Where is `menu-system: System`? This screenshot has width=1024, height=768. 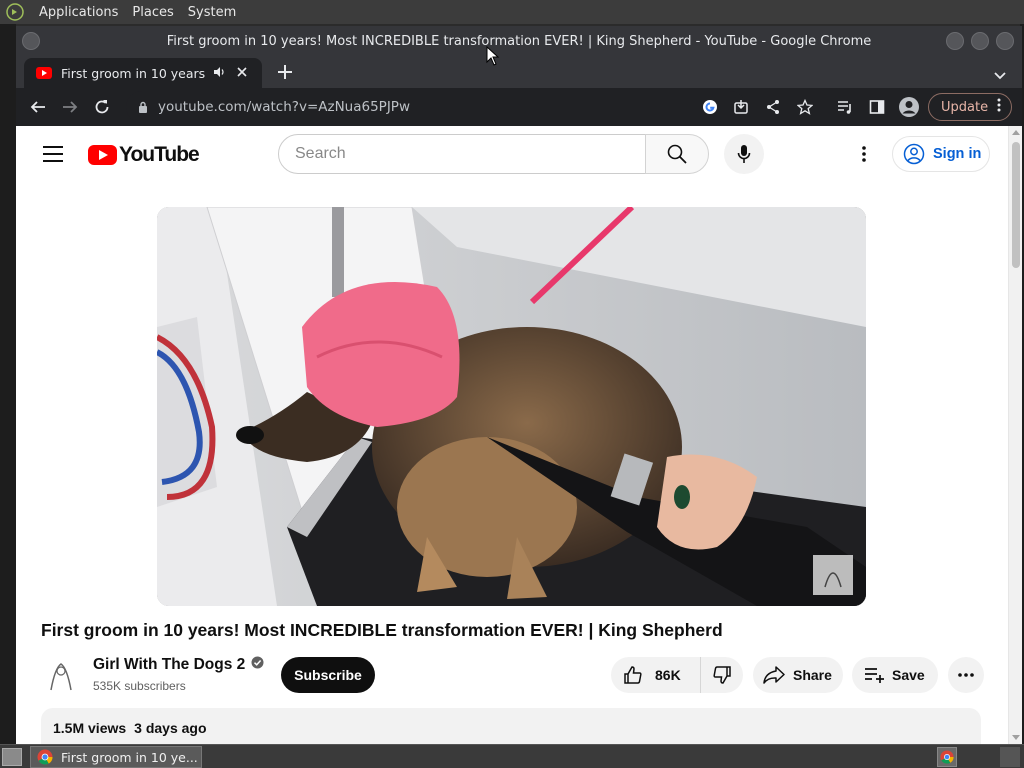 menu-system: System is located at coordinates (212, 12).